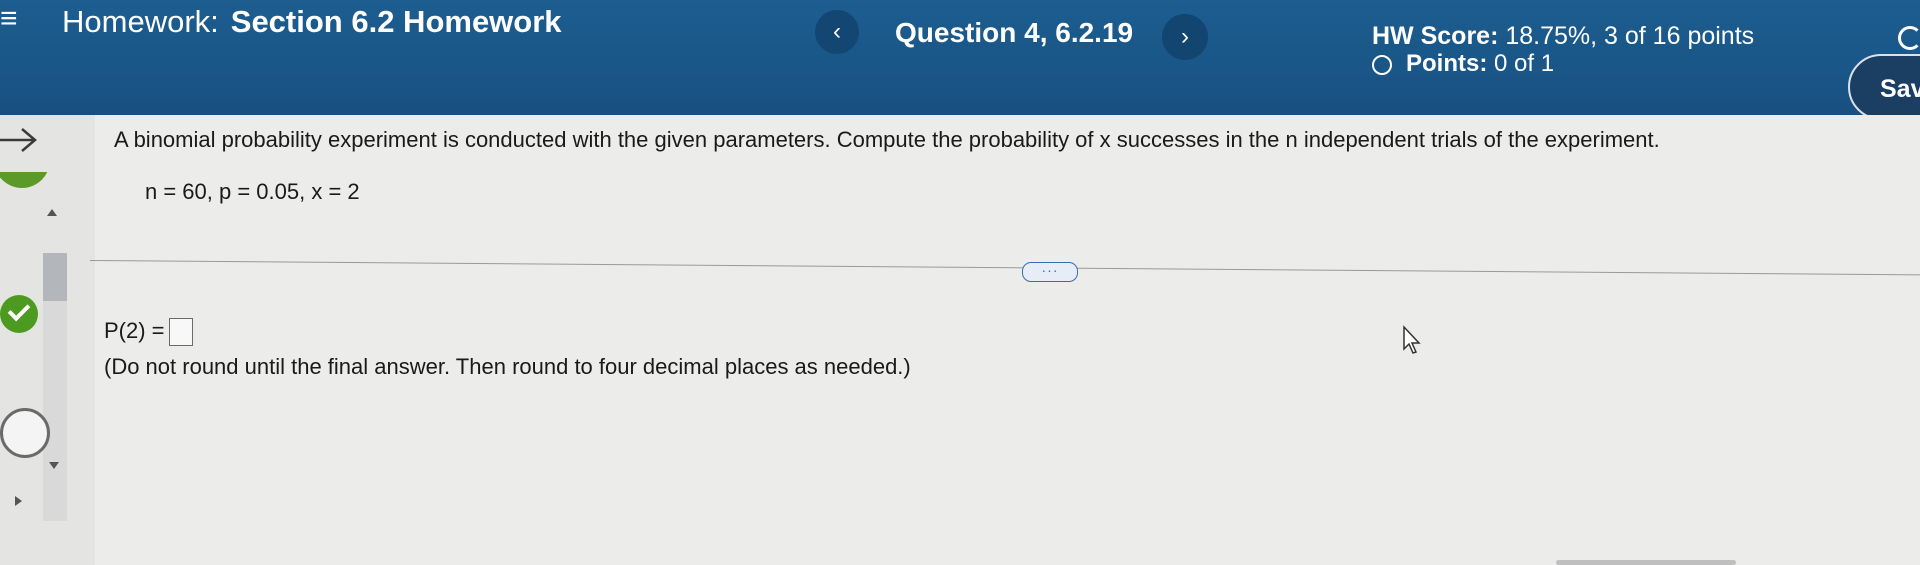 The width and height of the screenshot is (1920, 565). What do you see at coordinates (25, 433) in the screenshot?
I see `empty-circle-icon` at bounding box center [25, 433].